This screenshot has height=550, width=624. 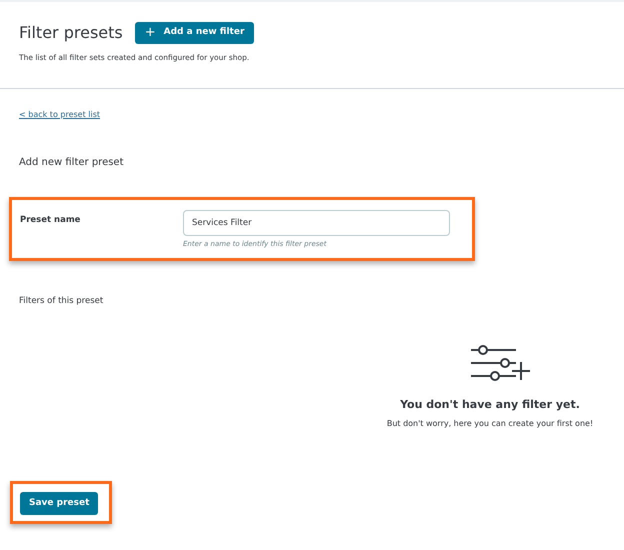 What do you see at coordinates (51, 220) in the screenshot?
I see `field-label: Preset name` at bounding box center [51, 220].